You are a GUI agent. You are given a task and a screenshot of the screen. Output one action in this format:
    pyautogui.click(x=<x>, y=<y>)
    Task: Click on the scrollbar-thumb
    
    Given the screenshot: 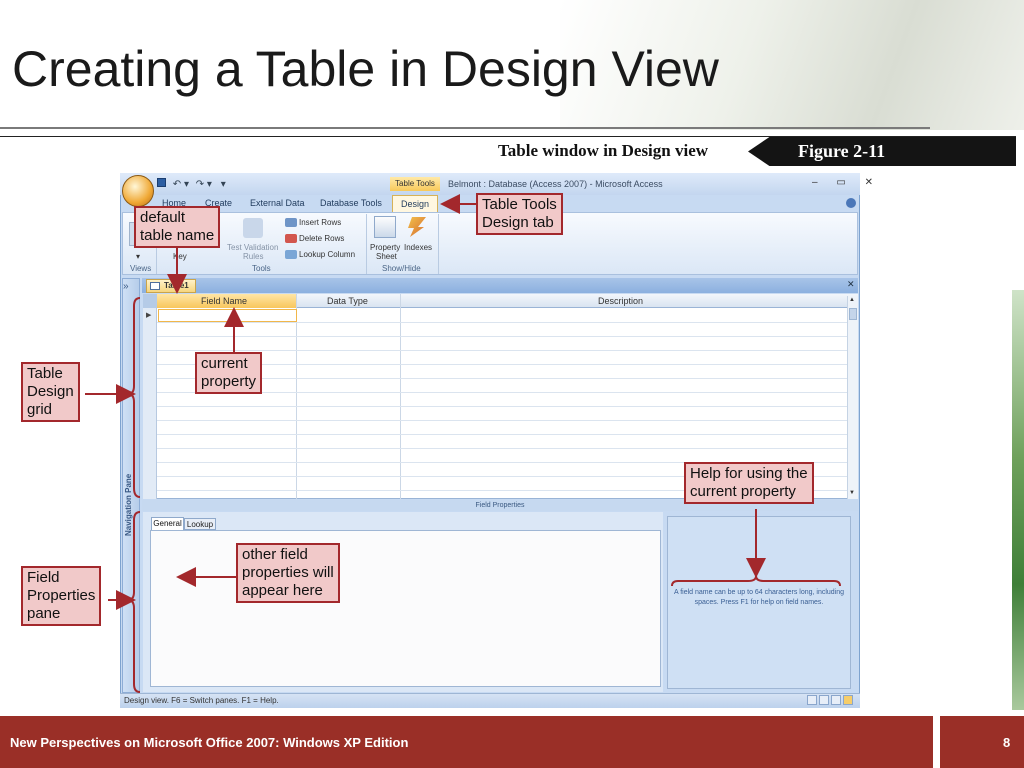 What is the action you would take?
    pyautogui.click(x=853, y=314)
    